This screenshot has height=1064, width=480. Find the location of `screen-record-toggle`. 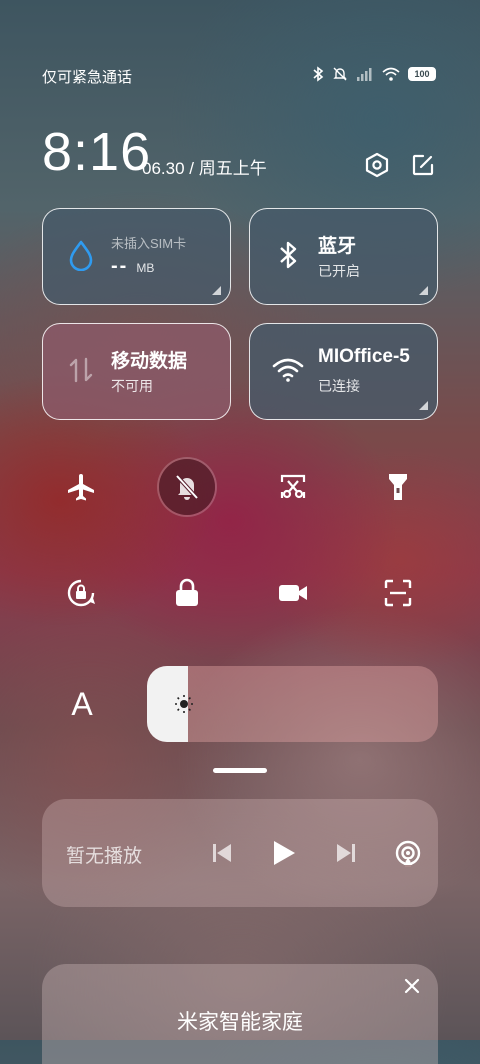

screen-record-toggle is located at coordinates (293, 593).